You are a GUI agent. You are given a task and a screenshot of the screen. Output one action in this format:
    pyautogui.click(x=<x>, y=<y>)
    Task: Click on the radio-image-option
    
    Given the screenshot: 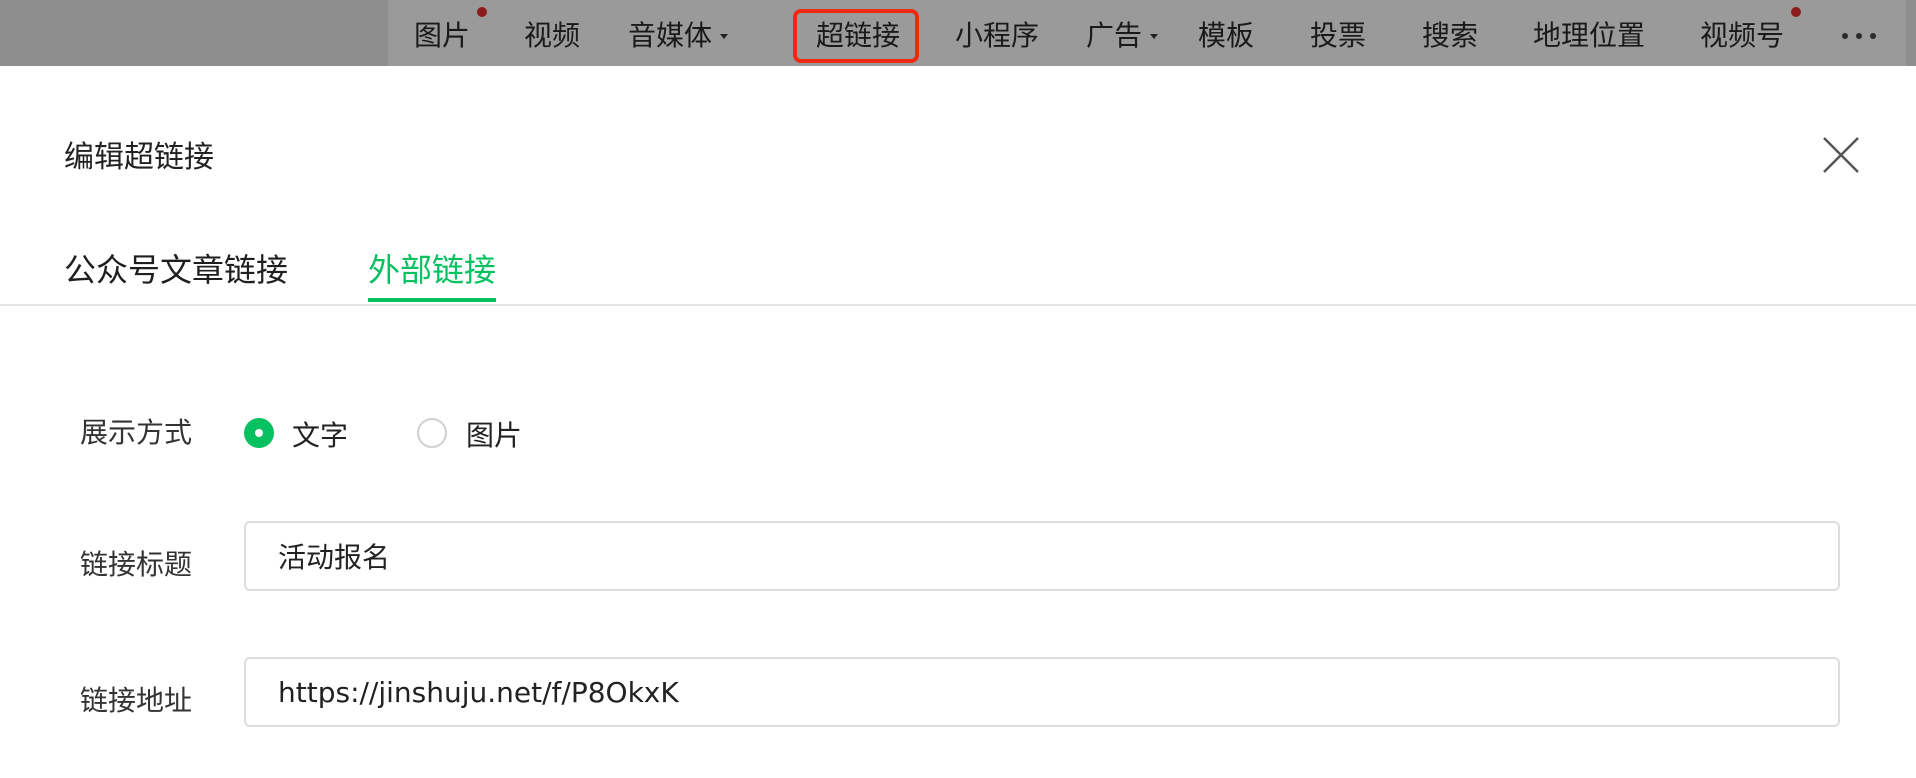 What is the action you would take?
    pyautogui.click(x=432, y=433)
    